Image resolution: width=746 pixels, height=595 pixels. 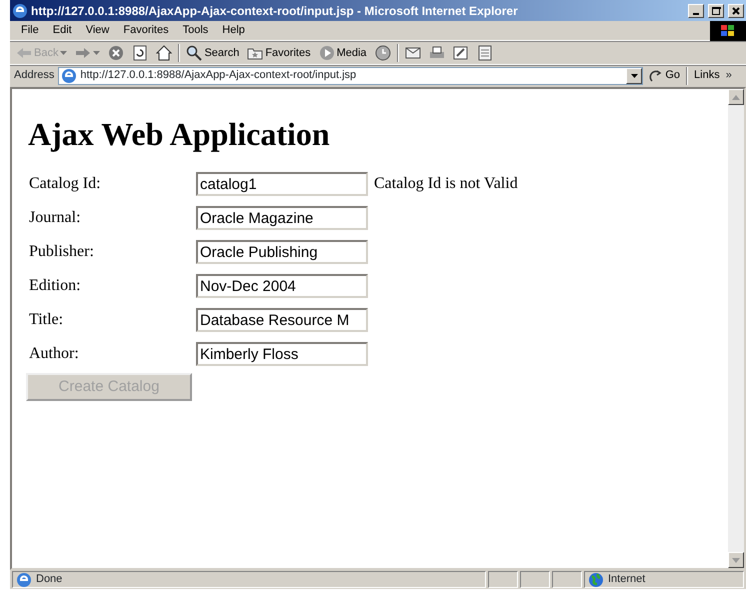 What do you see at coordinates (282, 320) in the screenshot?
I see `text-field: Database Resource M` at bounding box center [282, 320].